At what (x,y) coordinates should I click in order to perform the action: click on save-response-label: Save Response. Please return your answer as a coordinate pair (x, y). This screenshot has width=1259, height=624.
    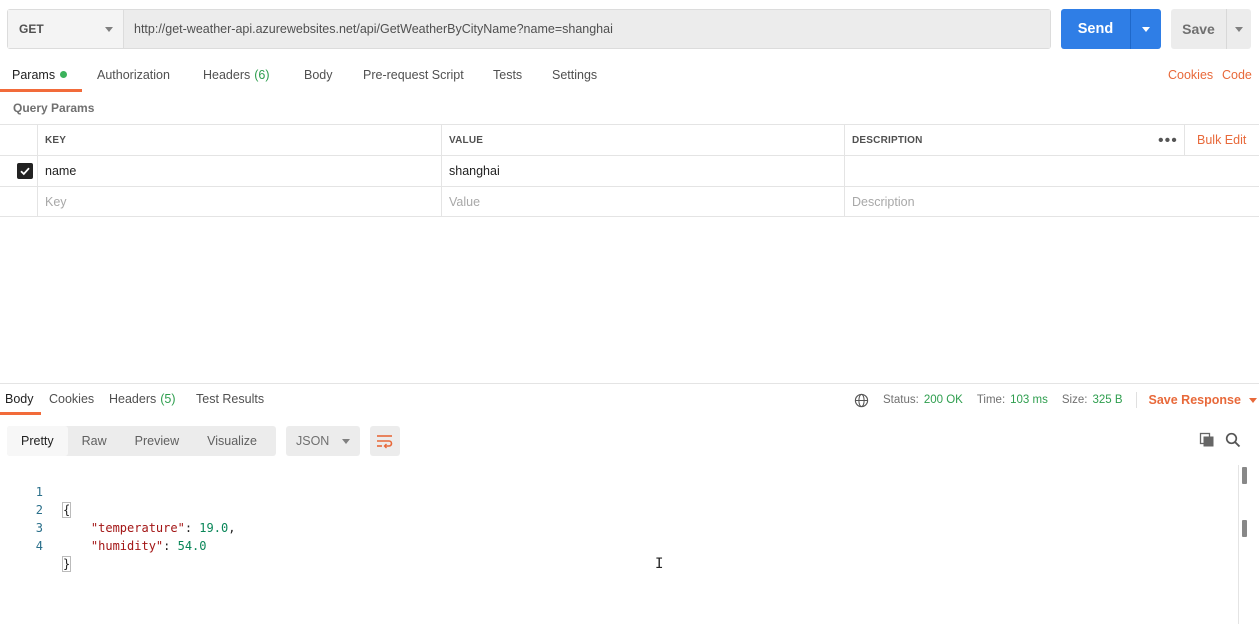
    Looking at the image, I should click on (1194, 400).